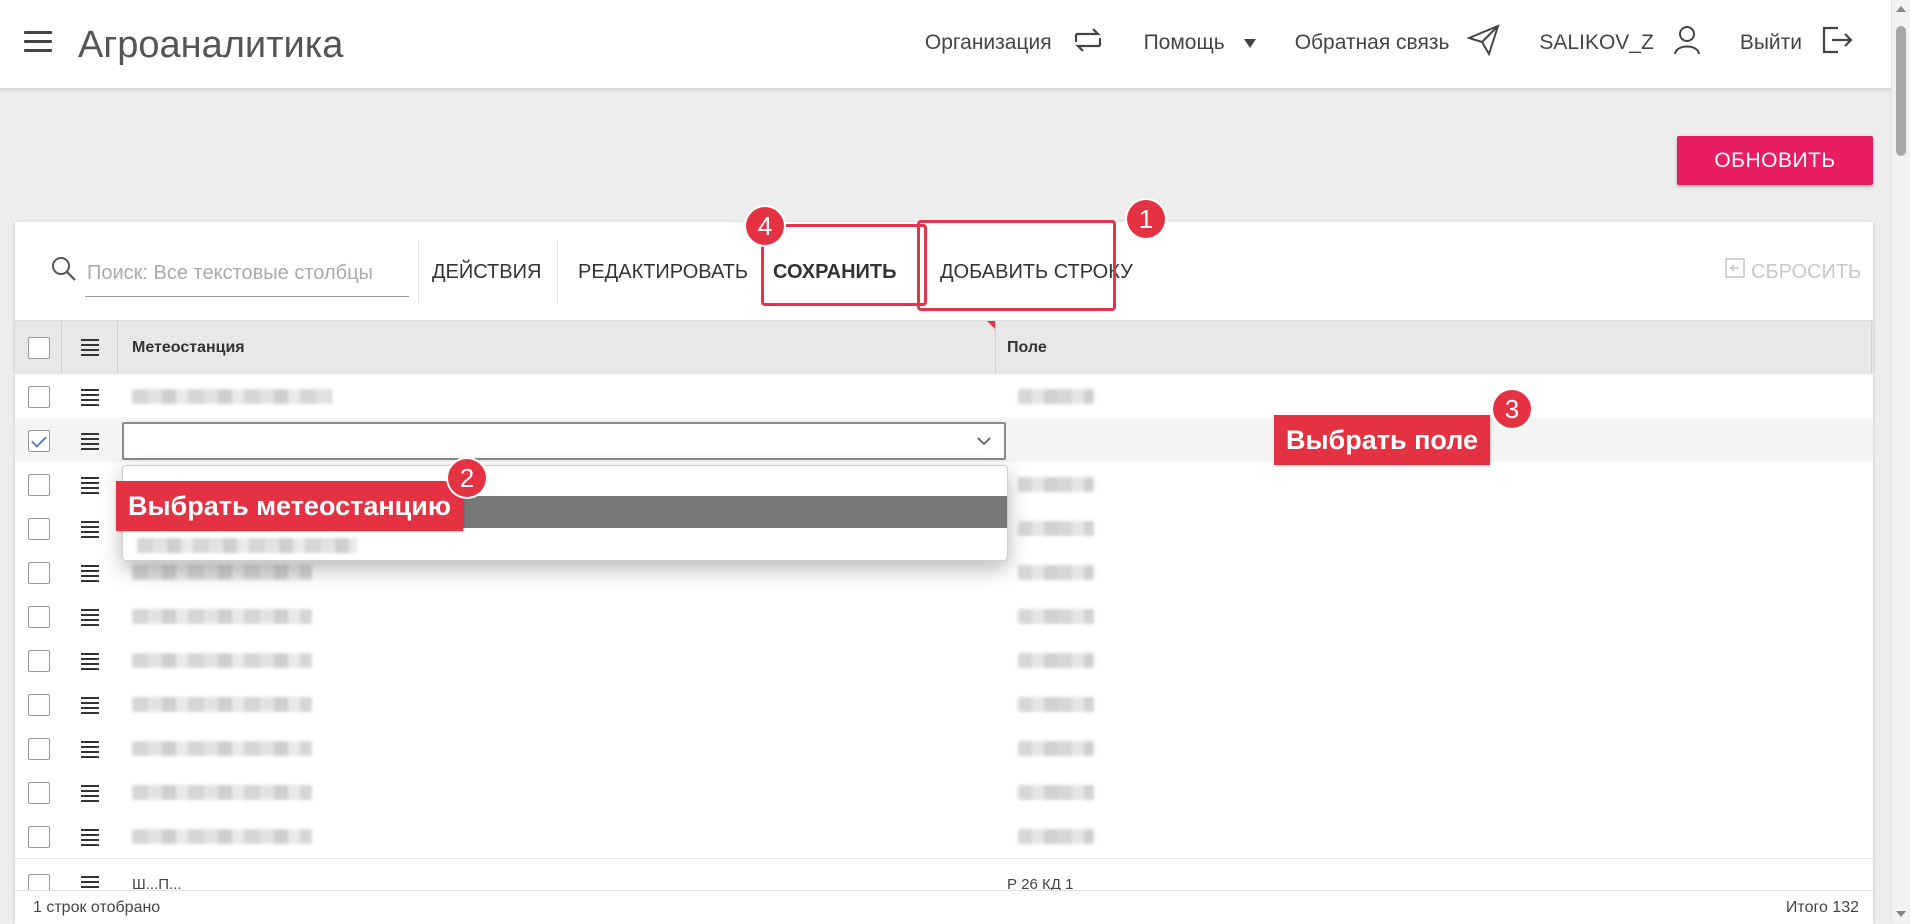 This screenshot has height=924, width=1910. What do you see at coordinates (38, 42) in the screenshot?
I see `menu-icon` at bounding box center [38, 42].